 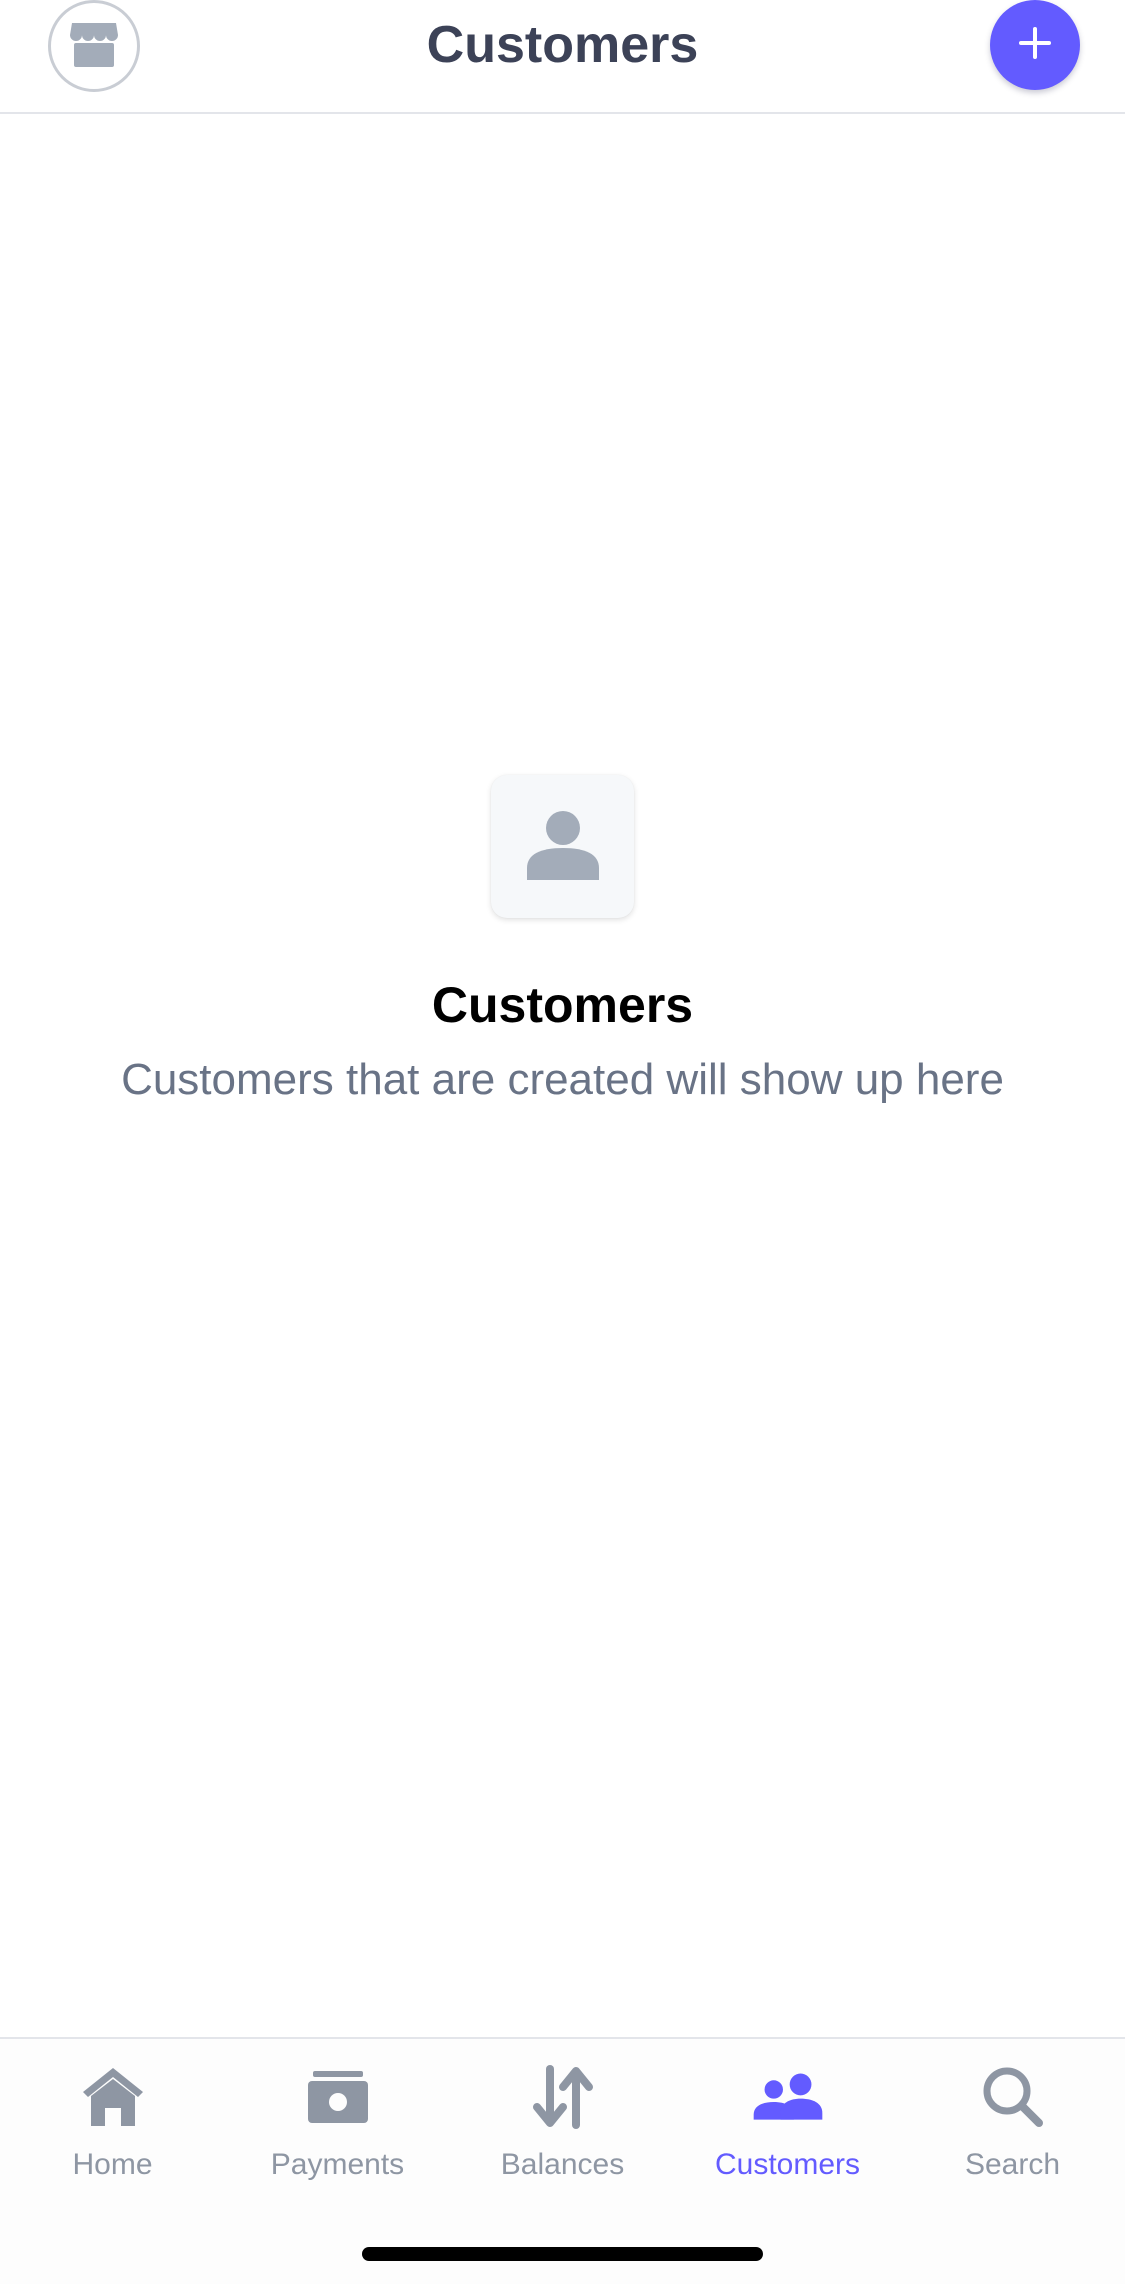 I want to click on home-indicator, so click(x=562, y=2254).